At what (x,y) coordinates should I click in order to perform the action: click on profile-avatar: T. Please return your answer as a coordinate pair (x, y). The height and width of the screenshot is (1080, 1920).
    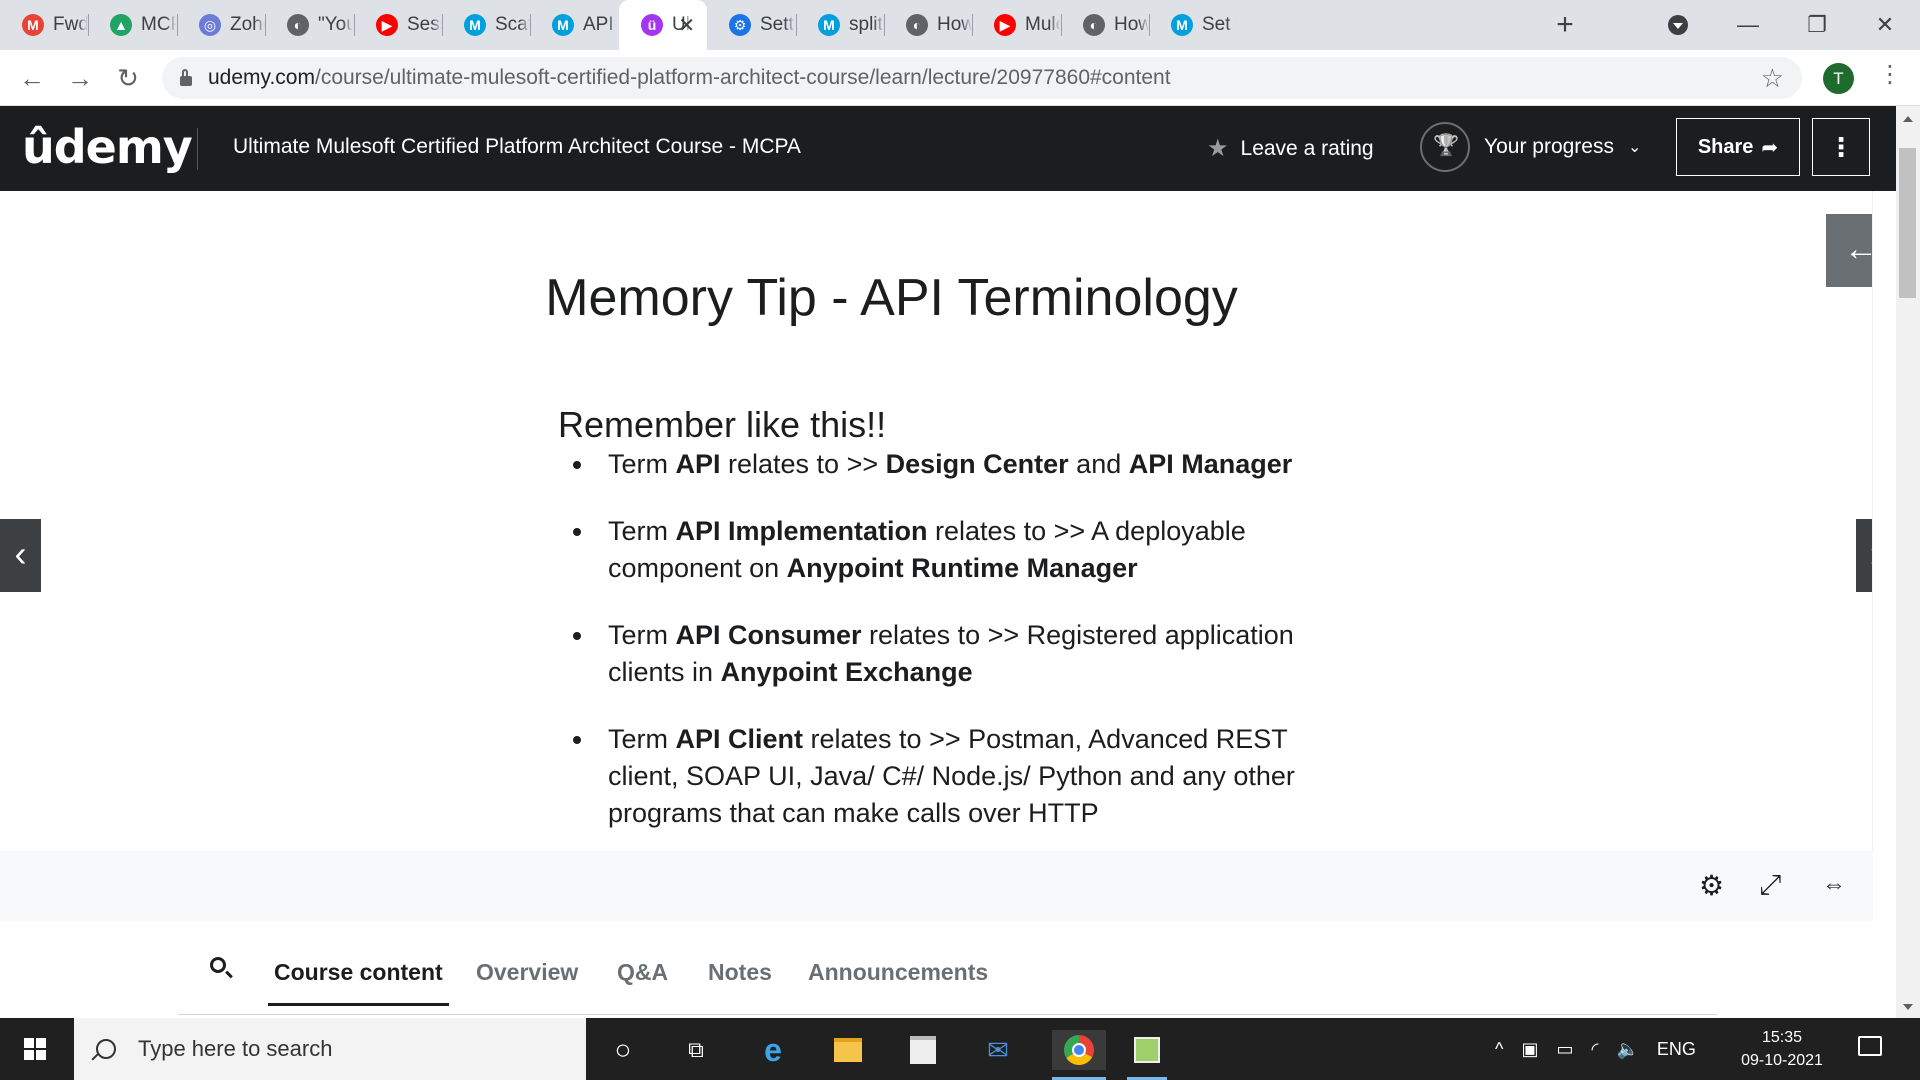
    Looking at the image, I should click on (1838, 78).